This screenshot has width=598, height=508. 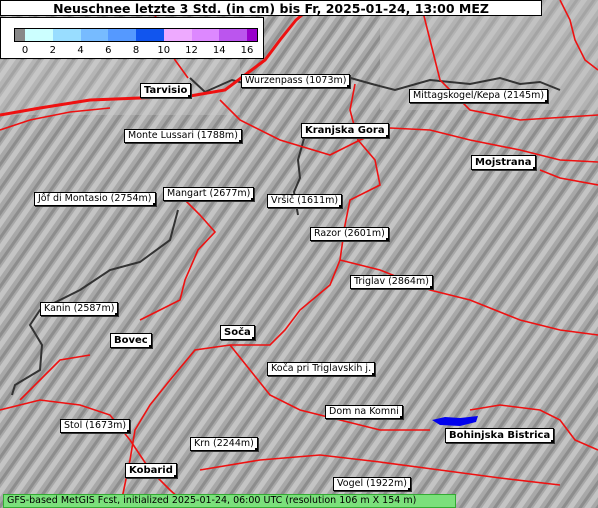 What do you see at coordinates (345, 130) in the screenshot?
I see `town-label-kranjska-gora: Kranjska Gora` at bounding box center [345, 130].